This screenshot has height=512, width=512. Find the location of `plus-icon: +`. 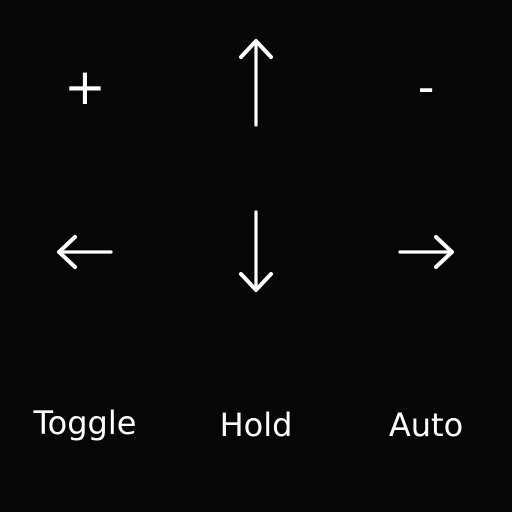

plus-icon: + is located at coordinates (85, 87).